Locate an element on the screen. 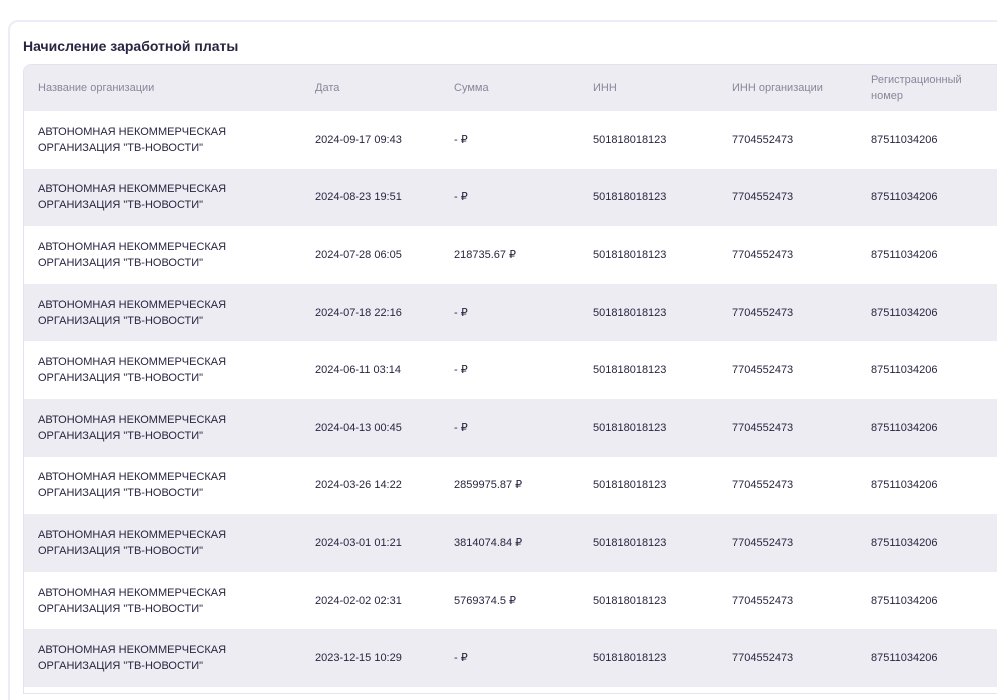  section-title: Начисление заработной платы is located at coordinates (131, 46).